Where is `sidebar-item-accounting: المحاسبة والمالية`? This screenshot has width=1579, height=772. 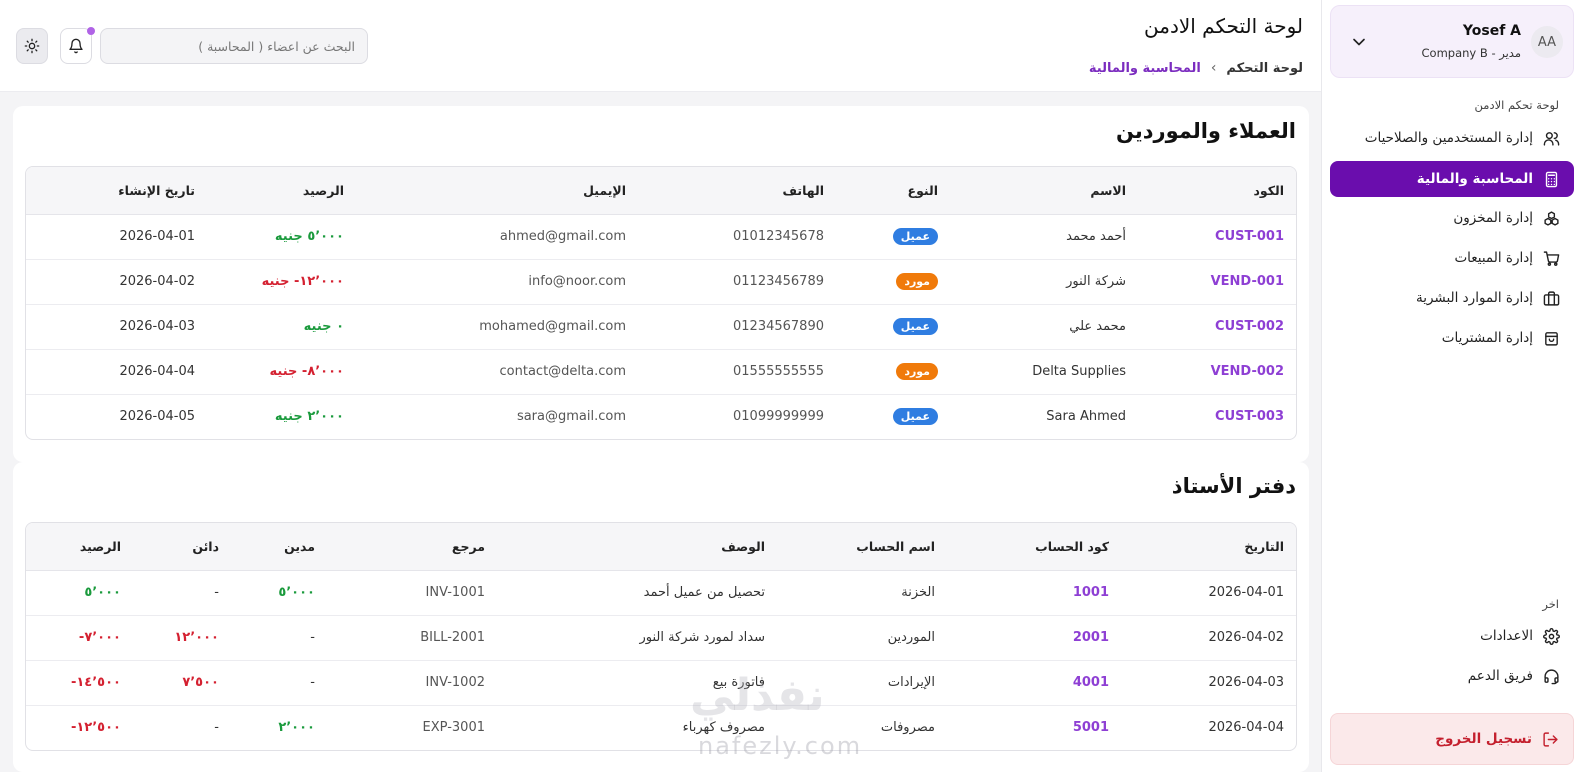
sidebar-item-accounting: المحاسبة والمالية is located at coordinates (1452, 179).